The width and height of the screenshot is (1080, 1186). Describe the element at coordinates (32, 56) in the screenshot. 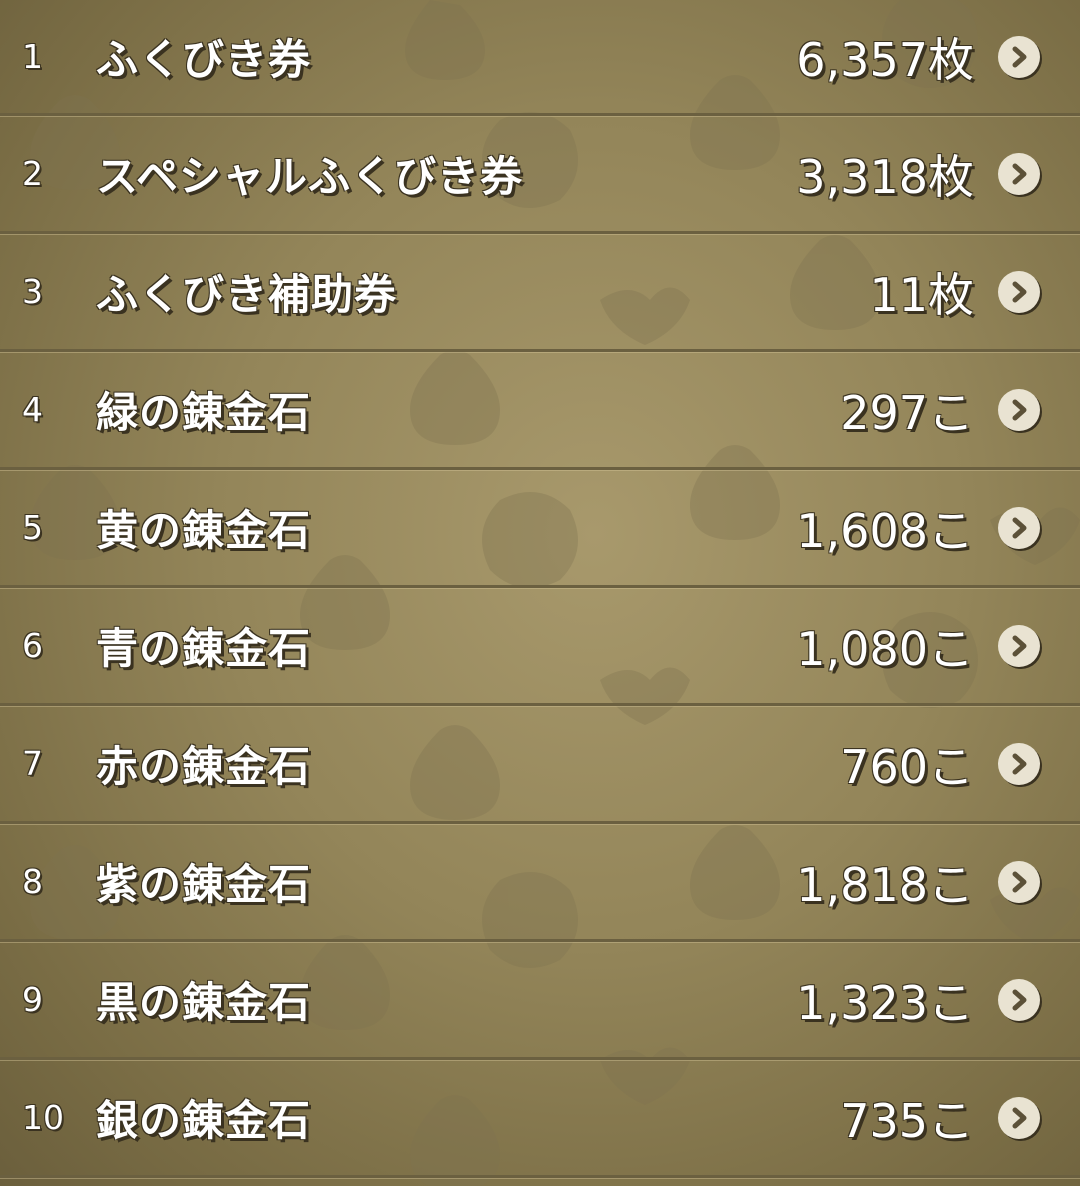

I see `item-index: 1` at that location.